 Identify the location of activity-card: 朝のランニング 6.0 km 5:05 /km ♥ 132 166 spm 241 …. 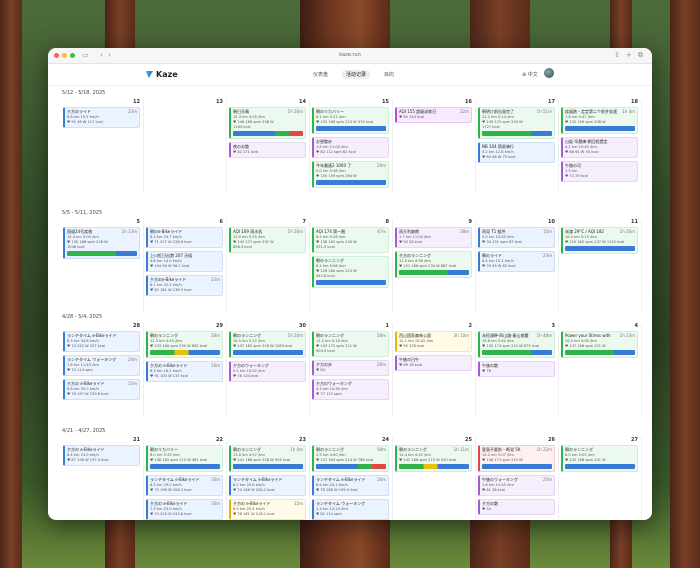
(599, 458).